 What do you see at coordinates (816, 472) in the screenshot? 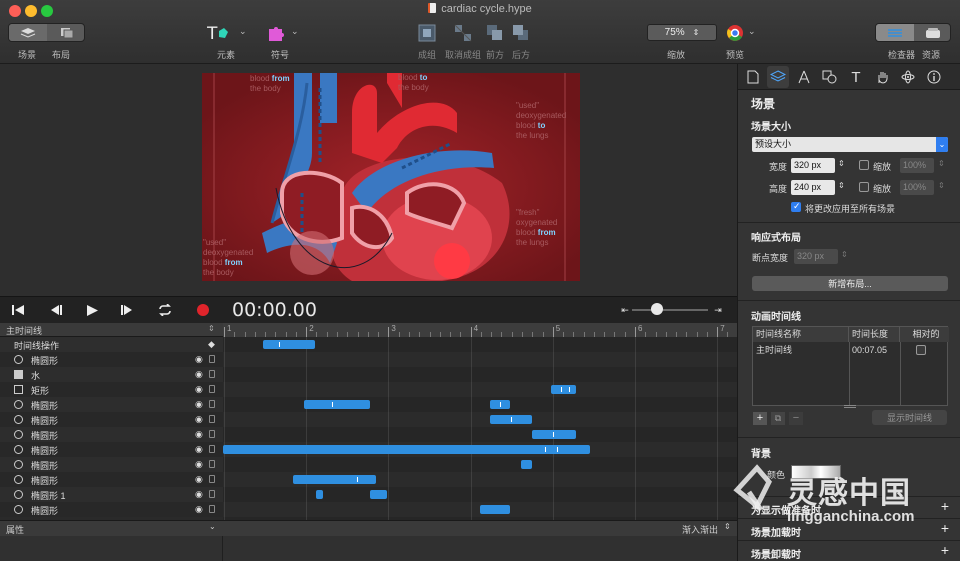
I see `background-color-well` at bounding box center [816, 472].